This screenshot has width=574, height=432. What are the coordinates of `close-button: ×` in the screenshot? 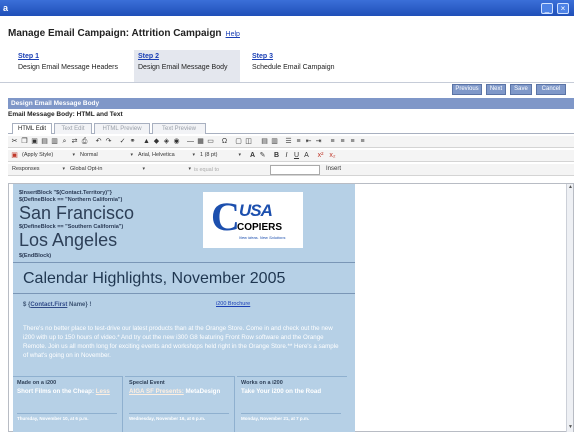 It's located at (563, 8).